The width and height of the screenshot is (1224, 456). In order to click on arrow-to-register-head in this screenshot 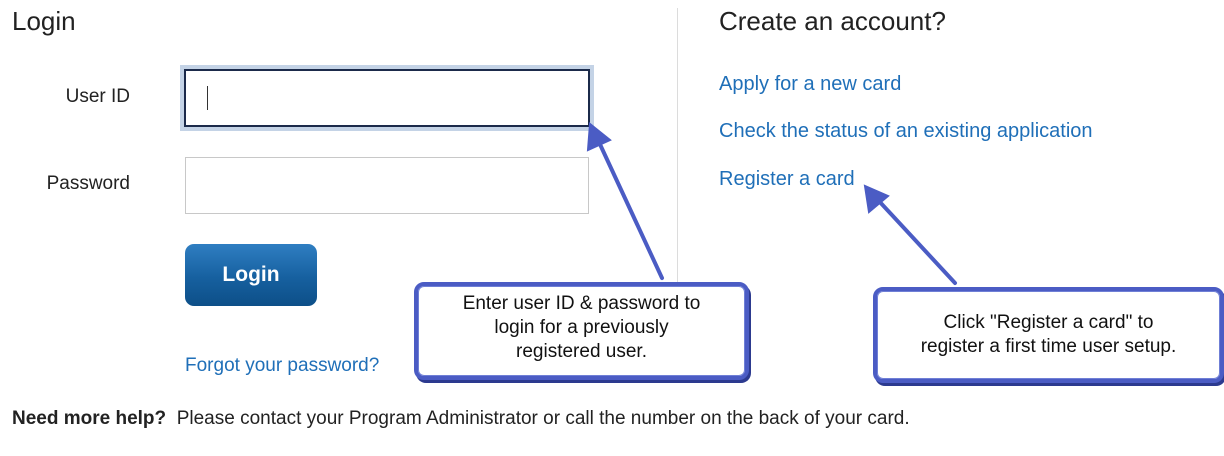, I will do `click(876, 199)`.